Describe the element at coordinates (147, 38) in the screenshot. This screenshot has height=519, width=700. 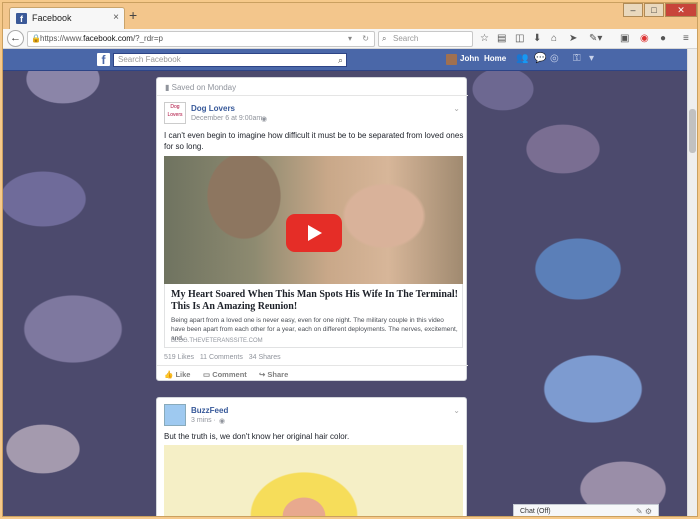
I see `url-path: /?_rdr=p` at that location.